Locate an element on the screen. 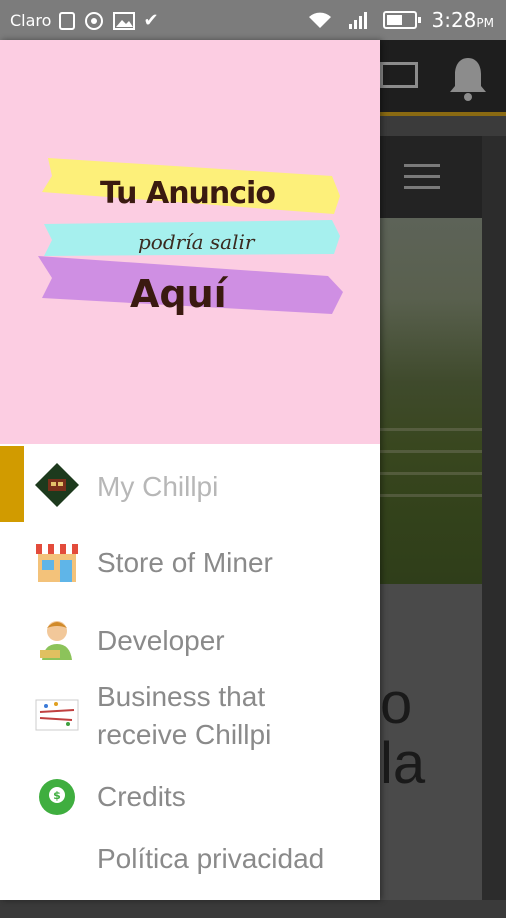 The image size is (506, 918). bell-icon is located at coordinates (468, 79).